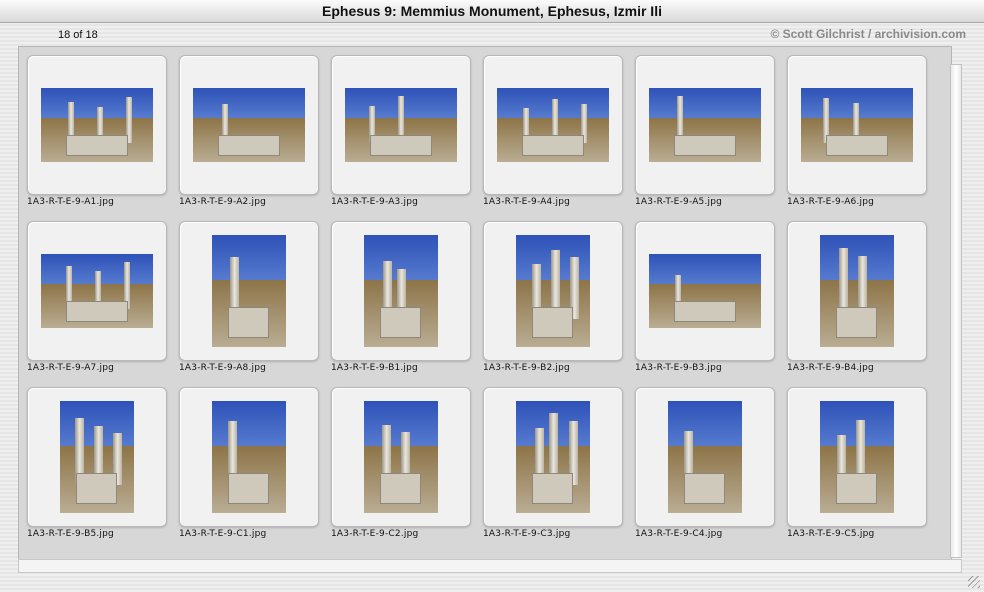  I want to click on vertical-scrollbar, so click(956, 311).